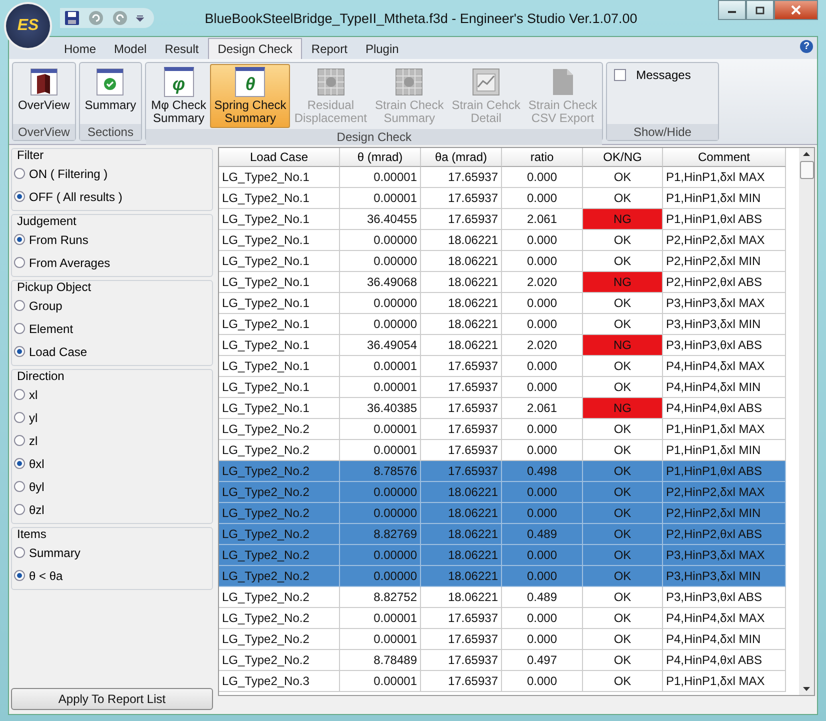 Image resolution: width=826 pixels, height=721 pixels. Describe the element at coordinates (760, 10) in the screenshot. I see `maximize-button` at that location.